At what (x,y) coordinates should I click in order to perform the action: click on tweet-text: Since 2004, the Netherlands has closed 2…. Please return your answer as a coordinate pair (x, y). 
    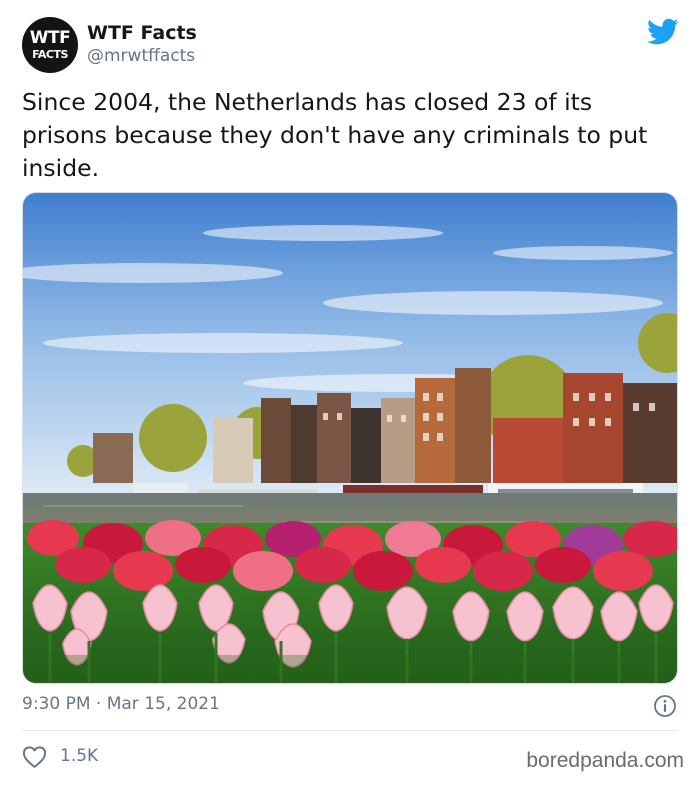
    Looking at the image, I should click on (335, 135).